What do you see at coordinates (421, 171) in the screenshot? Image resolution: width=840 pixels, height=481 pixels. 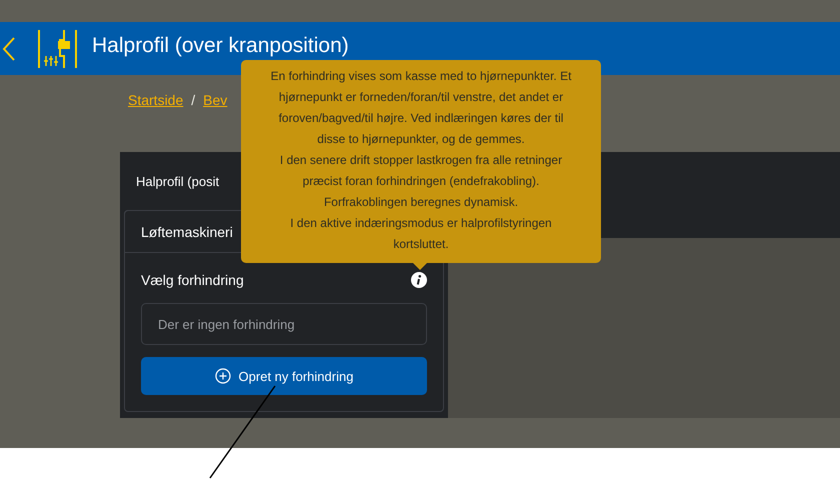 I see `tooltip-text: I den senere drift stopper lastkrogen fra alle retninger præcist foran forhindringen (endefrakobling).` at bounding box center [421, 171].